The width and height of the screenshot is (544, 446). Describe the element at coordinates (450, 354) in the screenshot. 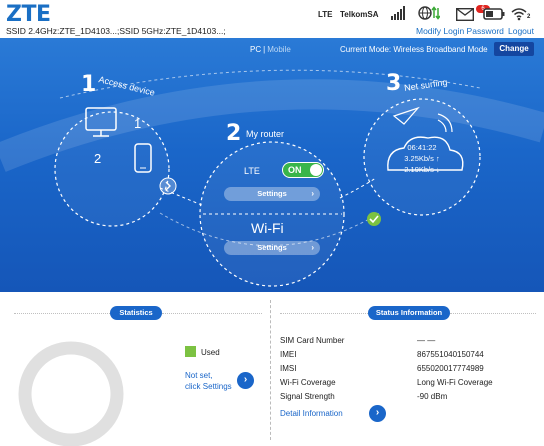

I see `imei-value: 867551040150744` at that location.